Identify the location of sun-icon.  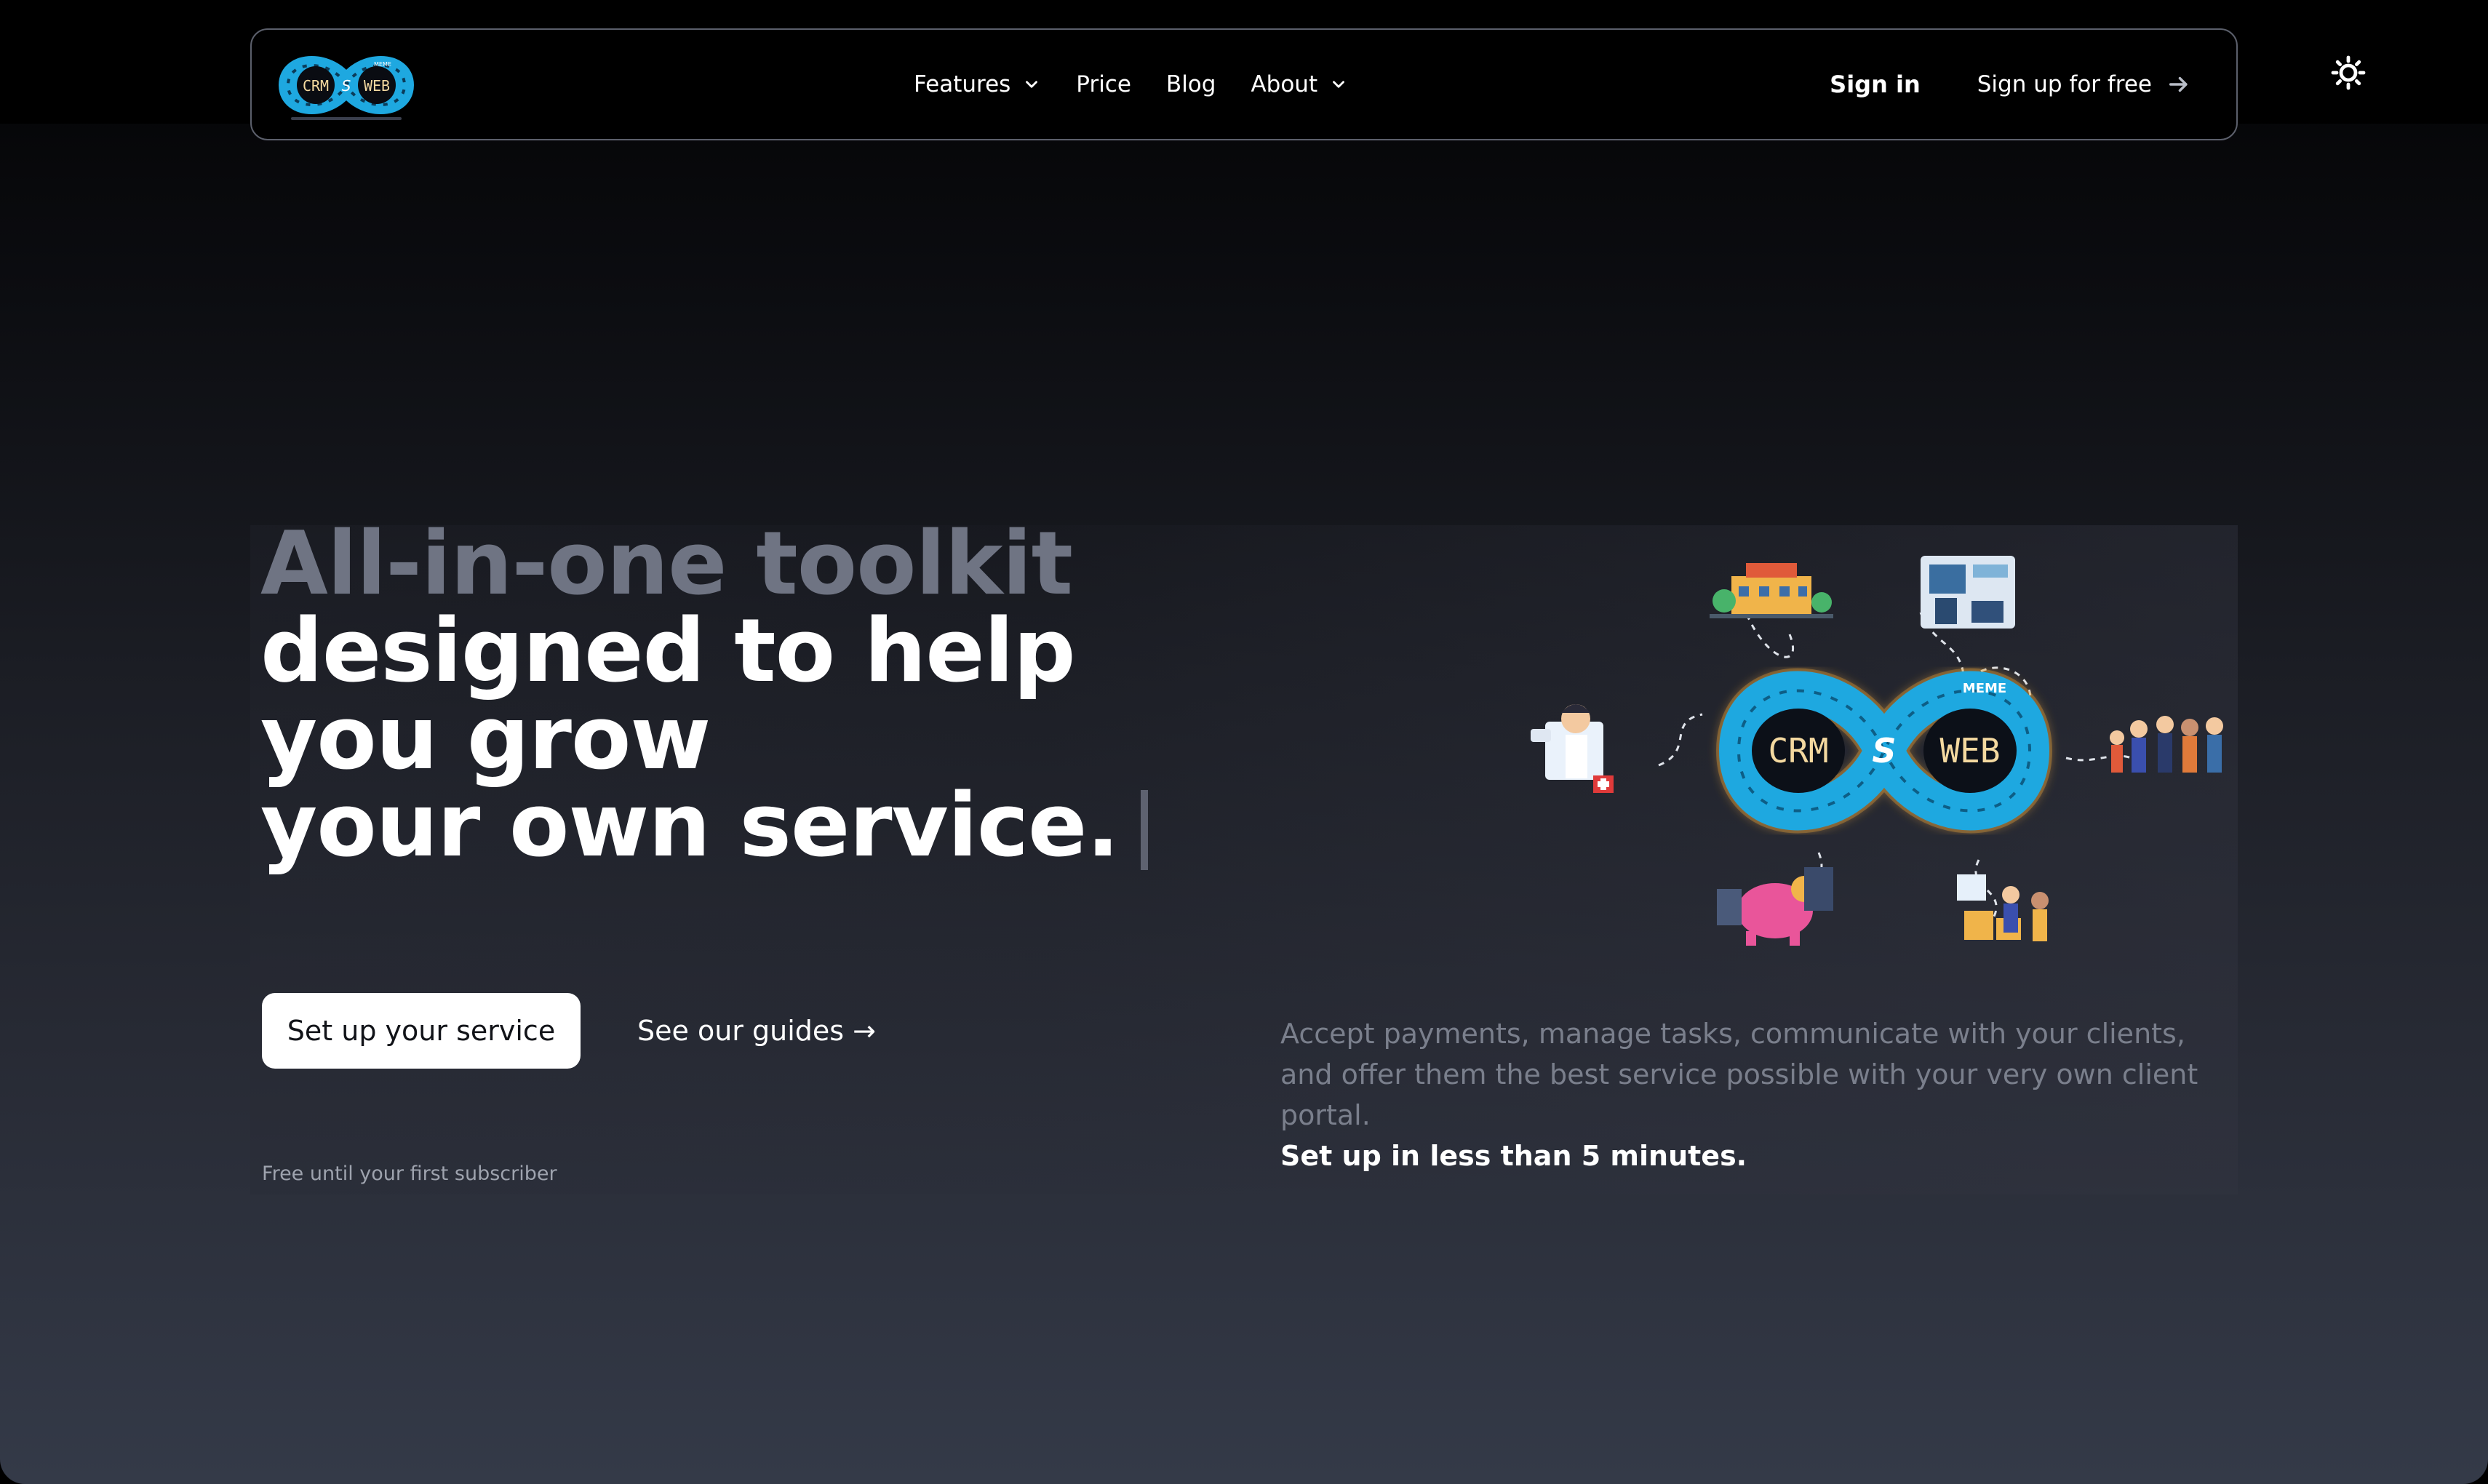
(2348, 72).